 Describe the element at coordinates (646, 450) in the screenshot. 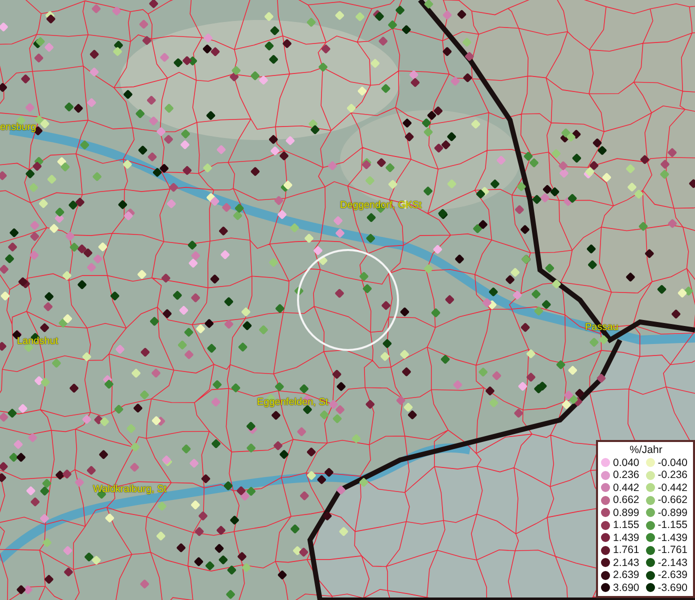

I see `legend-title: %/Jahr` at that location.